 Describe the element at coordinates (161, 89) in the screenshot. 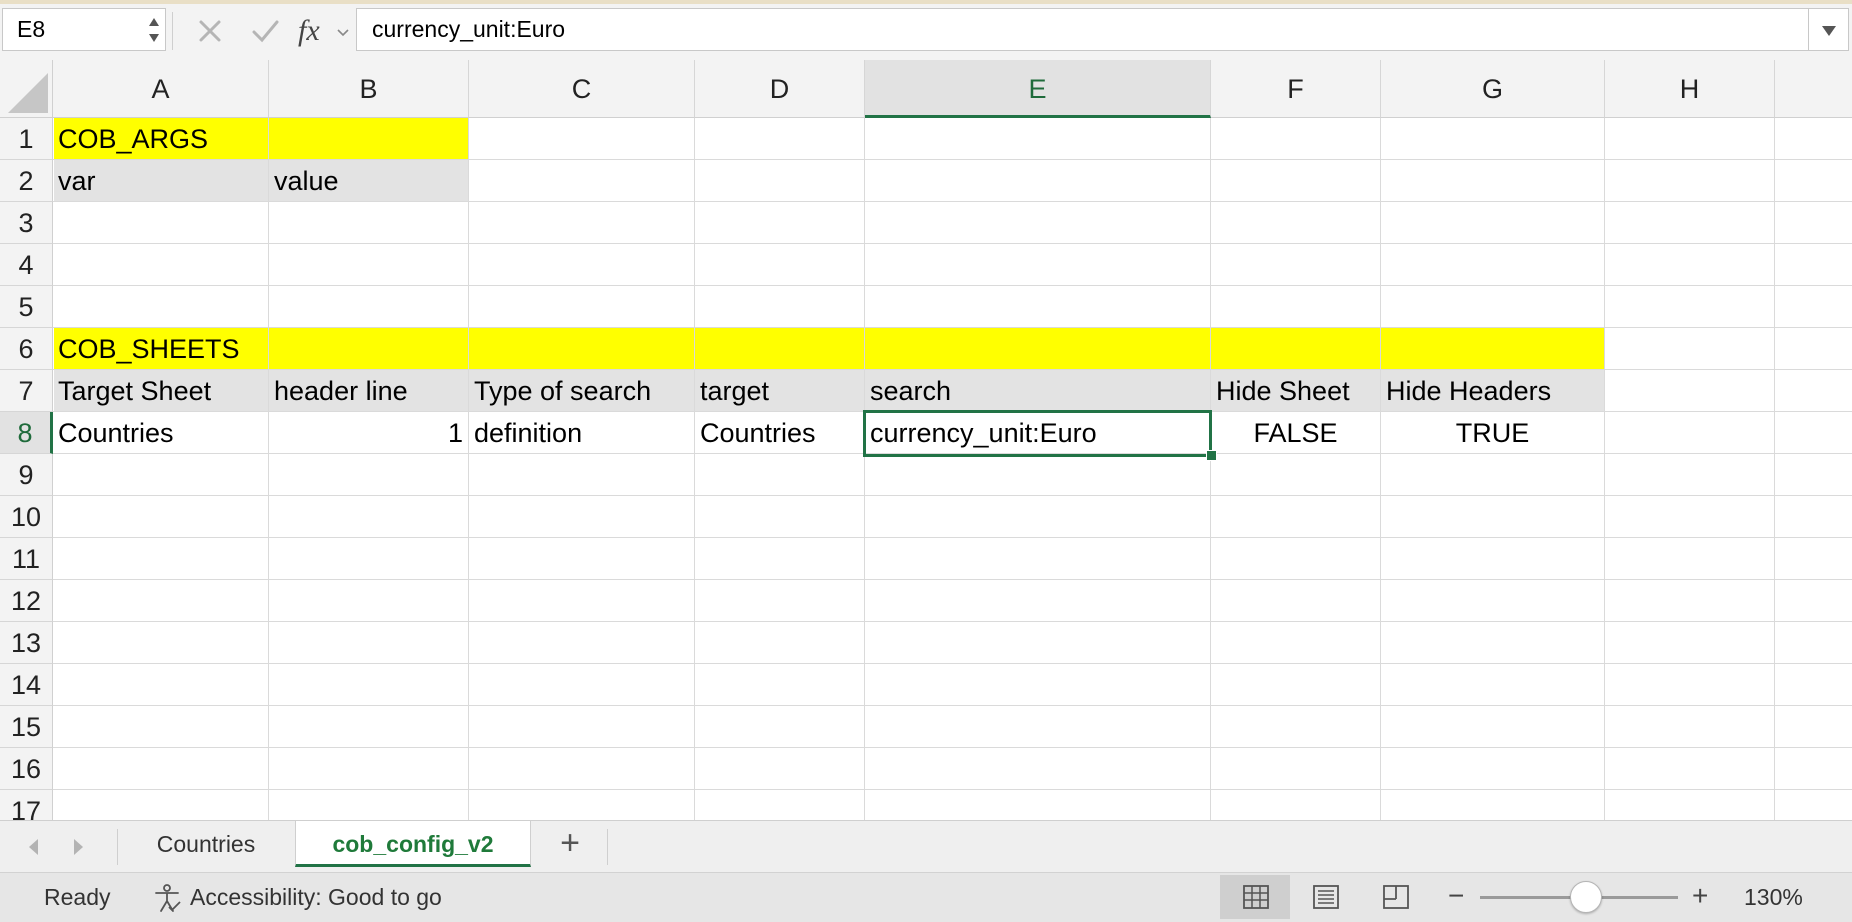

I see `column-header-a: A` at that location.